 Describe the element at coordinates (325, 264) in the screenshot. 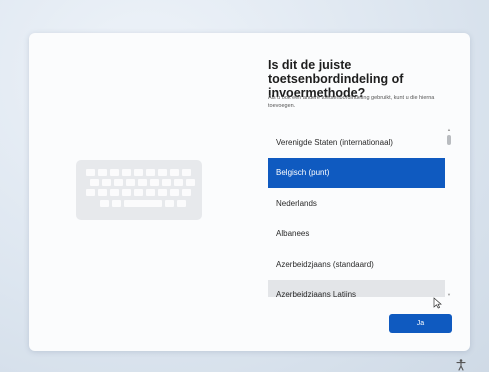

I see `layout-option-label: Azerbeidzjaans (standaard)` at that location.